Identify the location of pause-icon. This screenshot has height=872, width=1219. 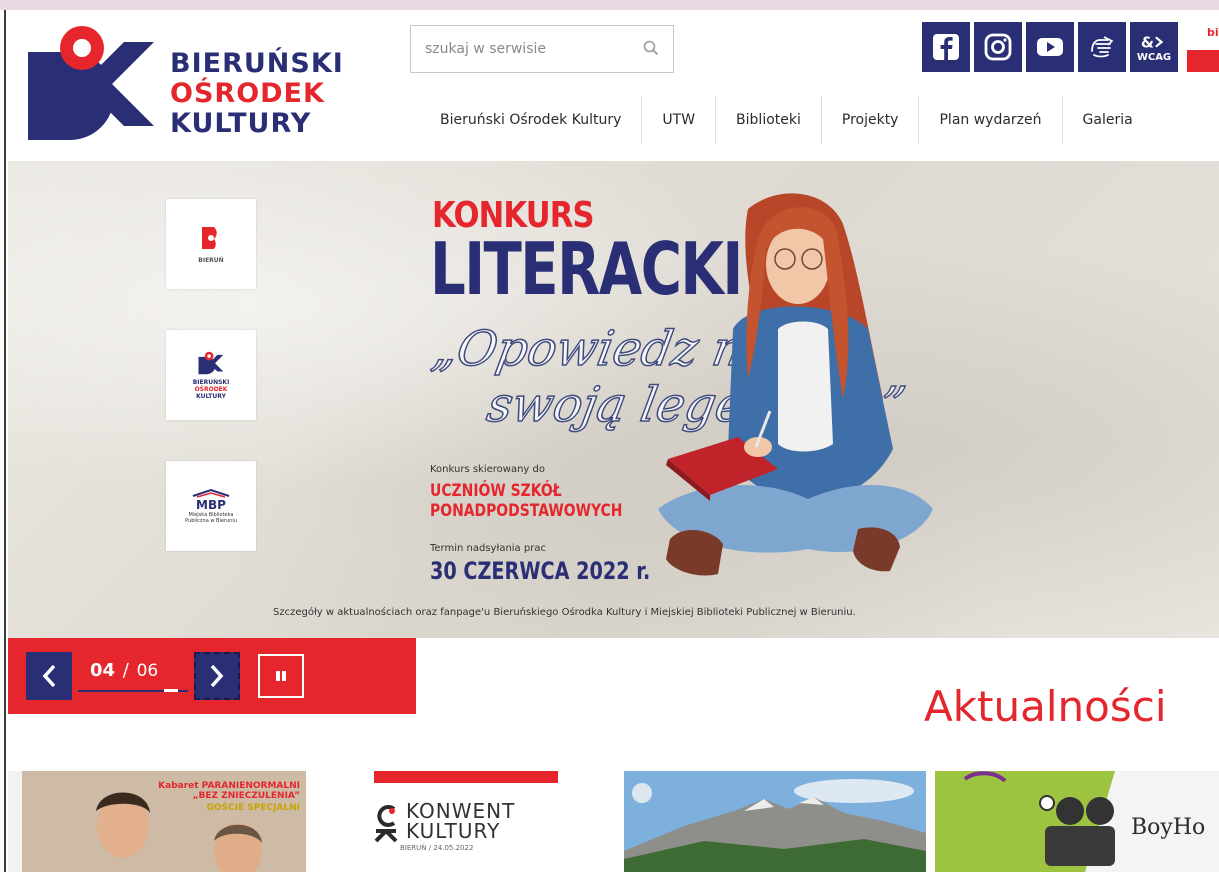
(281, 676).